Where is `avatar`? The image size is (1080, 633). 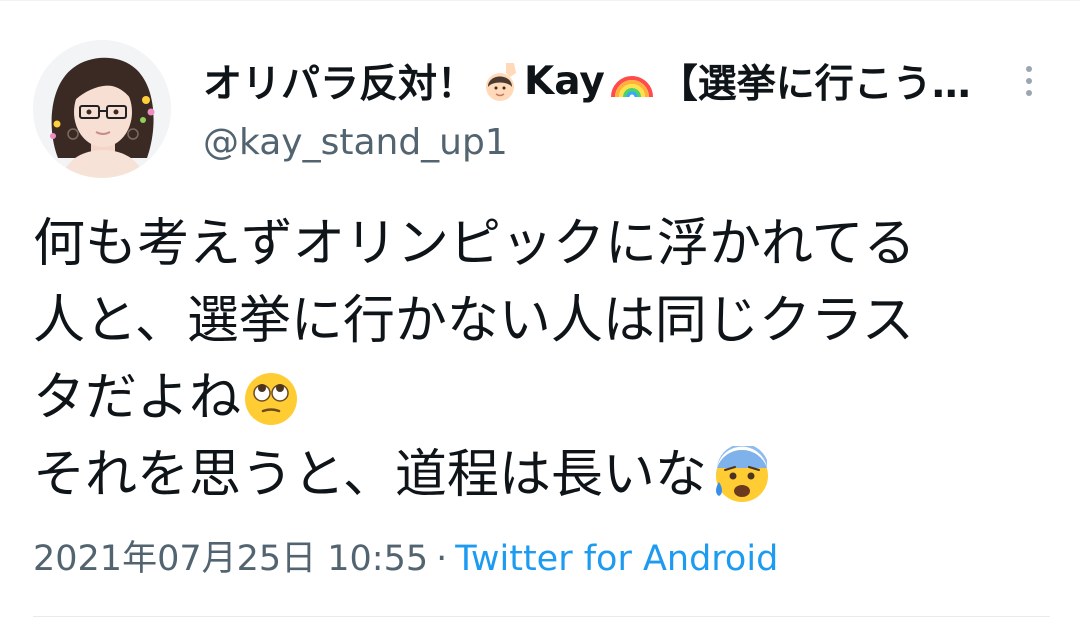
avatar is located at coordinates (102, 109).